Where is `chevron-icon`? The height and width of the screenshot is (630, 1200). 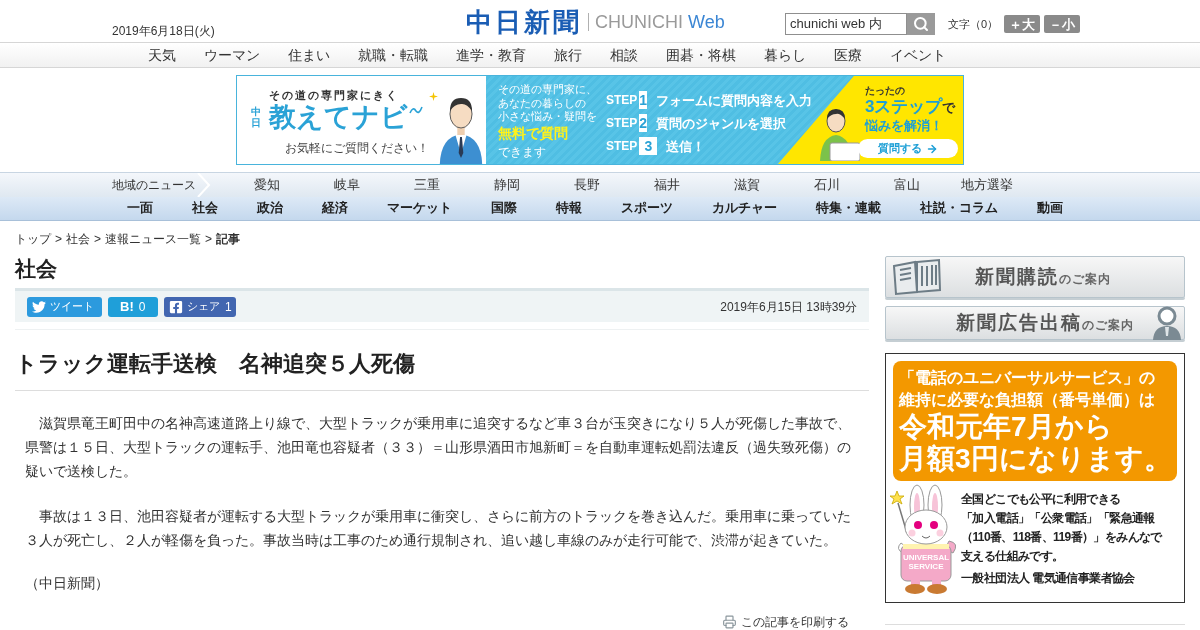
chevron-icon is located at coordinates (204, 185).